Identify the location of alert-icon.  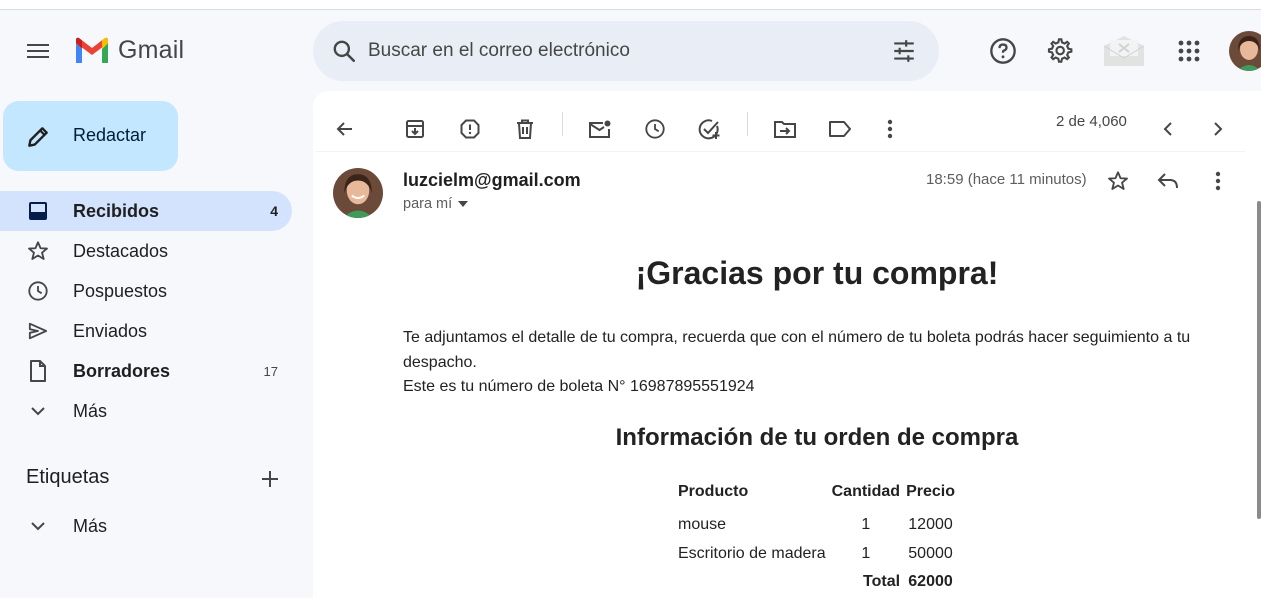
(470, 129).